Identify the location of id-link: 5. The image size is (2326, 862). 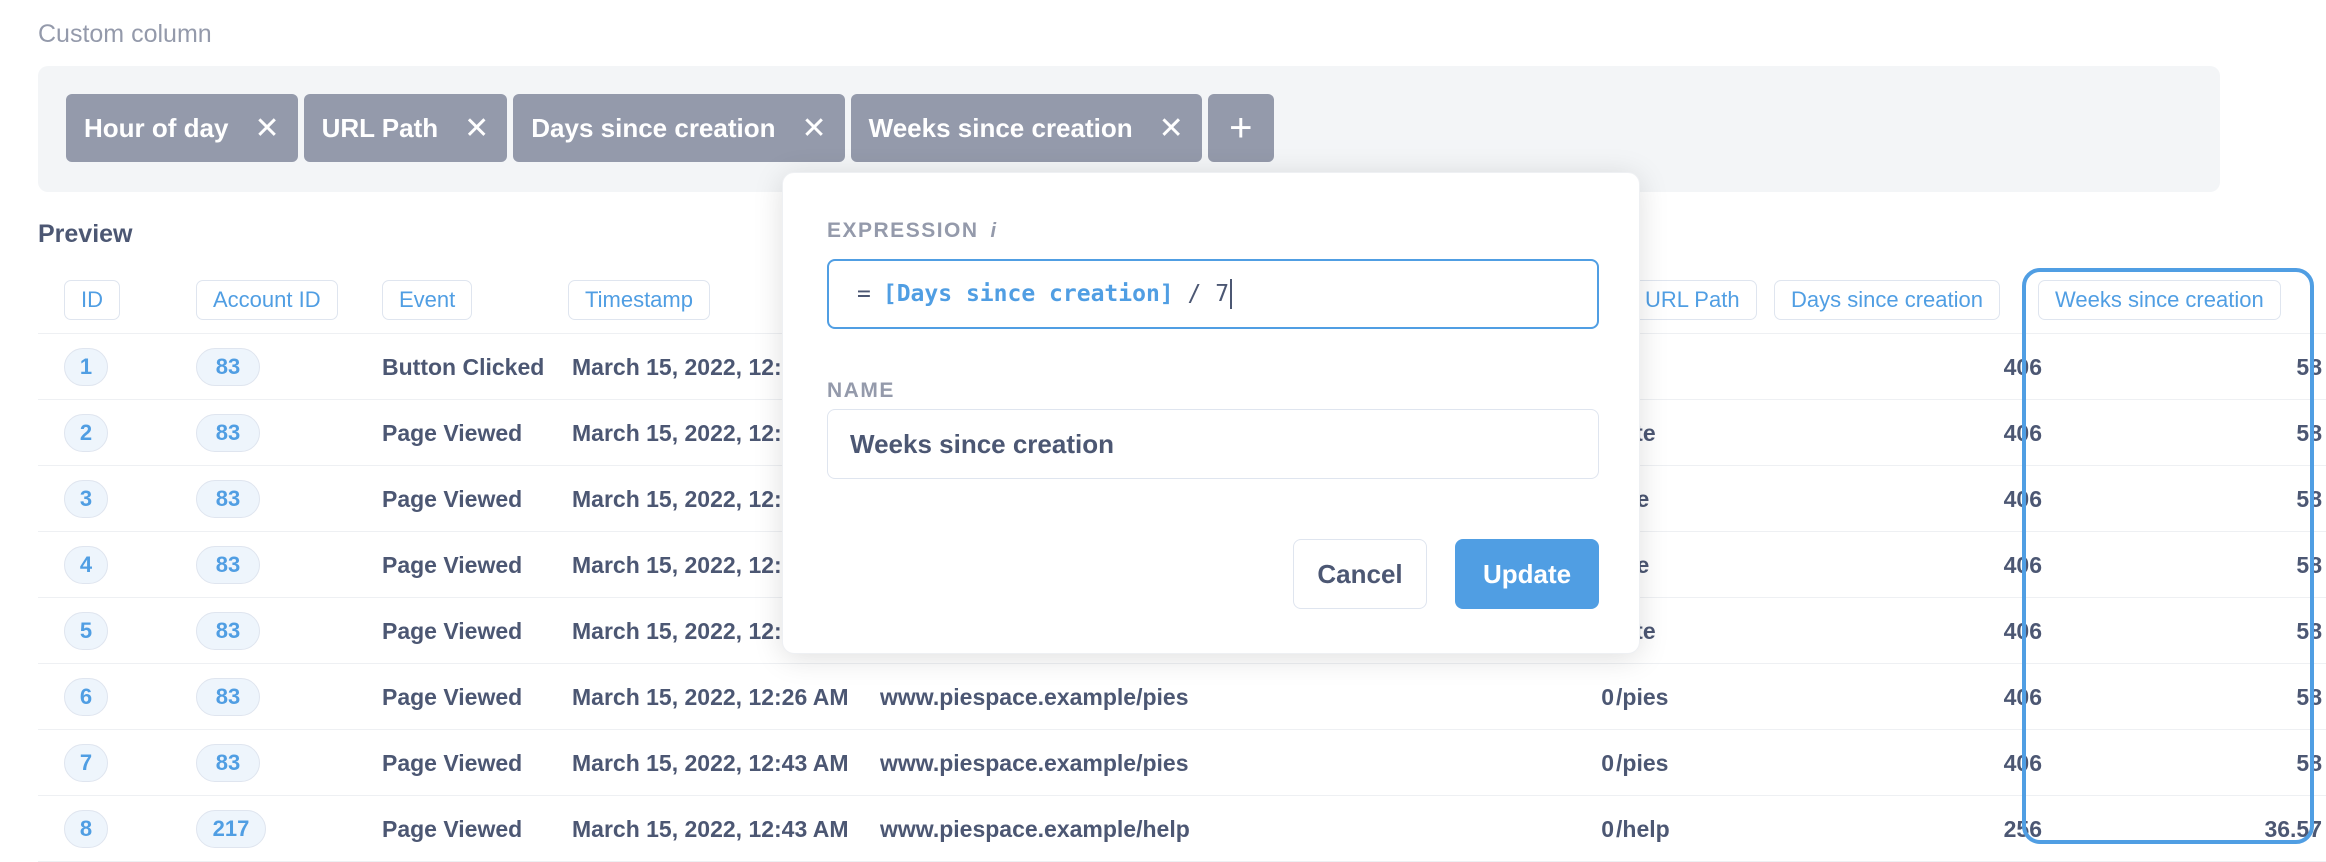
(86, 631).